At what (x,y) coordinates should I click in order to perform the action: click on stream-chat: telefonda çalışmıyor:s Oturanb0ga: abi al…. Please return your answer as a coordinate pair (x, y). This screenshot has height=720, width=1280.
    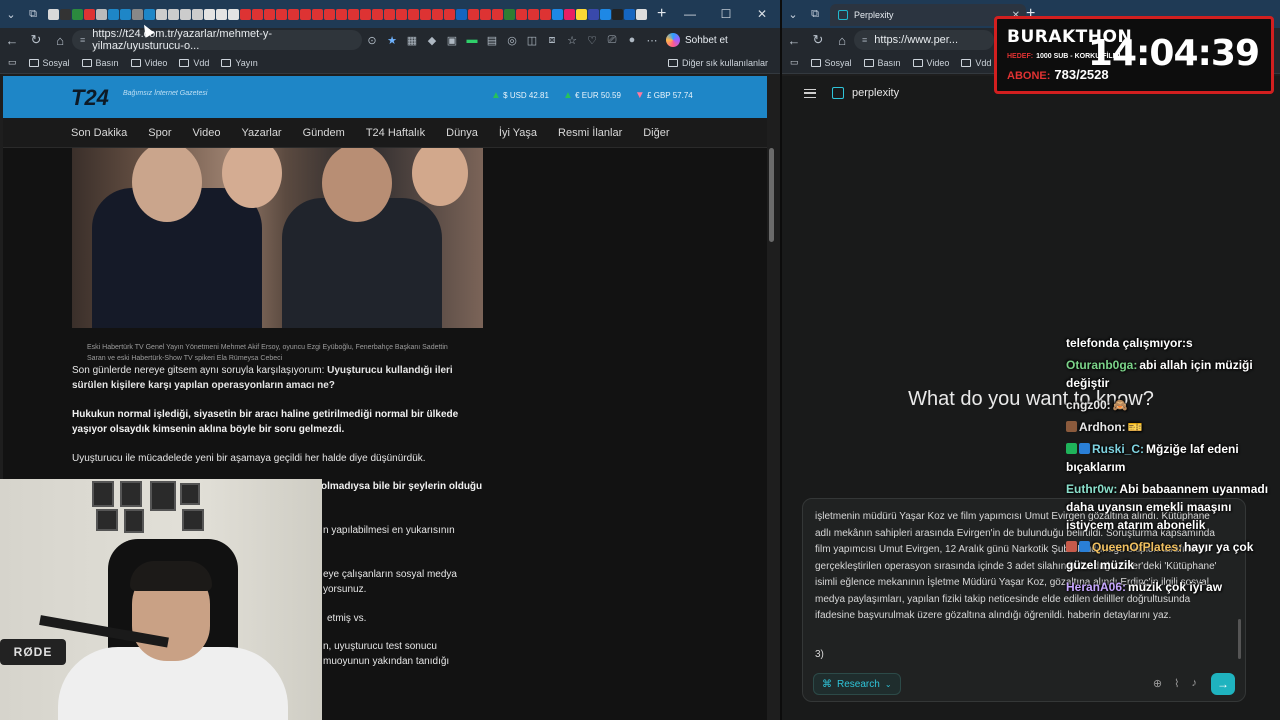
    Looking at the image, I should click on (1173, 467).